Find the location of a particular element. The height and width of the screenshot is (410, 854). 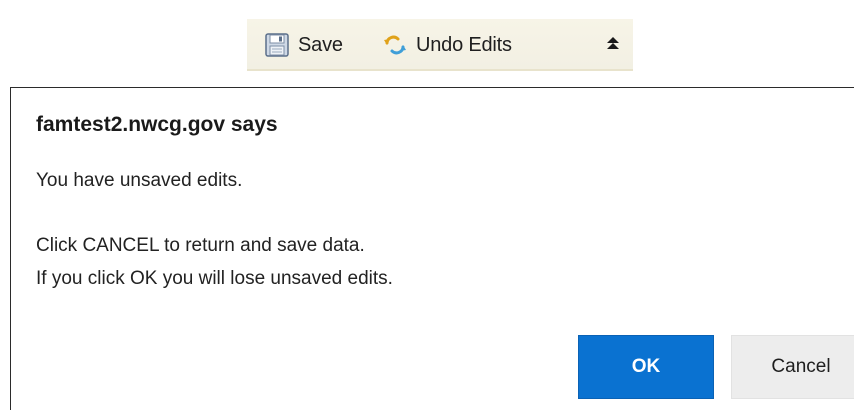

dialog-message-line-2: Click CANCEL to return and save data. is located at coordinates (200, 245).